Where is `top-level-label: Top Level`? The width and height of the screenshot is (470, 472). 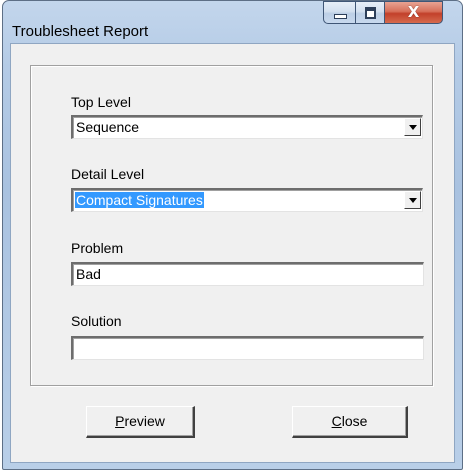 top-level-label: Top Level is located at coordinates (101, 102).